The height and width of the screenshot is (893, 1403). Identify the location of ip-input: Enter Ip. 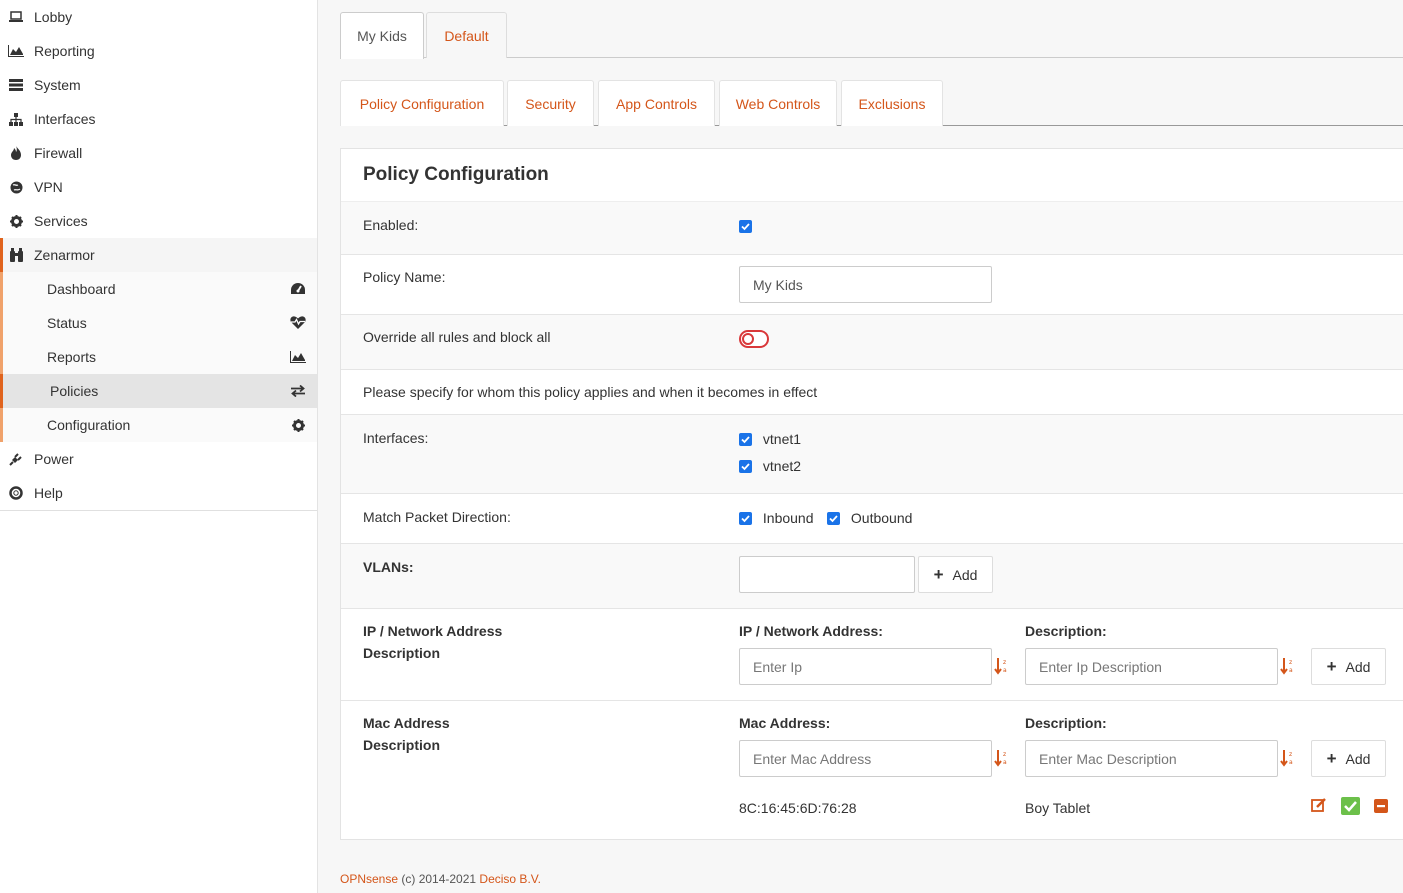
(865, 666).